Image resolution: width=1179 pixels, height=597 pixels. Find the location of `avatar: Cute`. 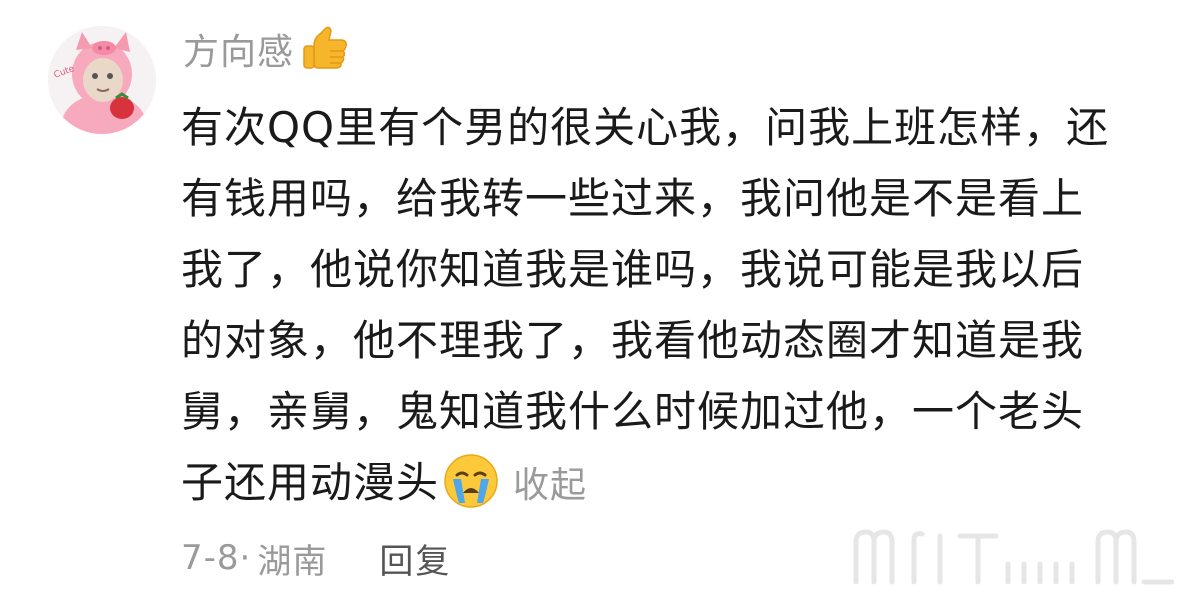

avatar: Cute is located at coordinates (102, 80).